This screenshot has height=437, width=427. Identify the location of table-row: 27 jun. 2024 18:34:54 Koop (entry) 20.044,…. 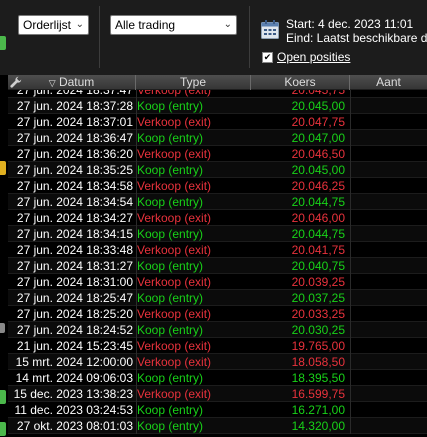
(217, 202).